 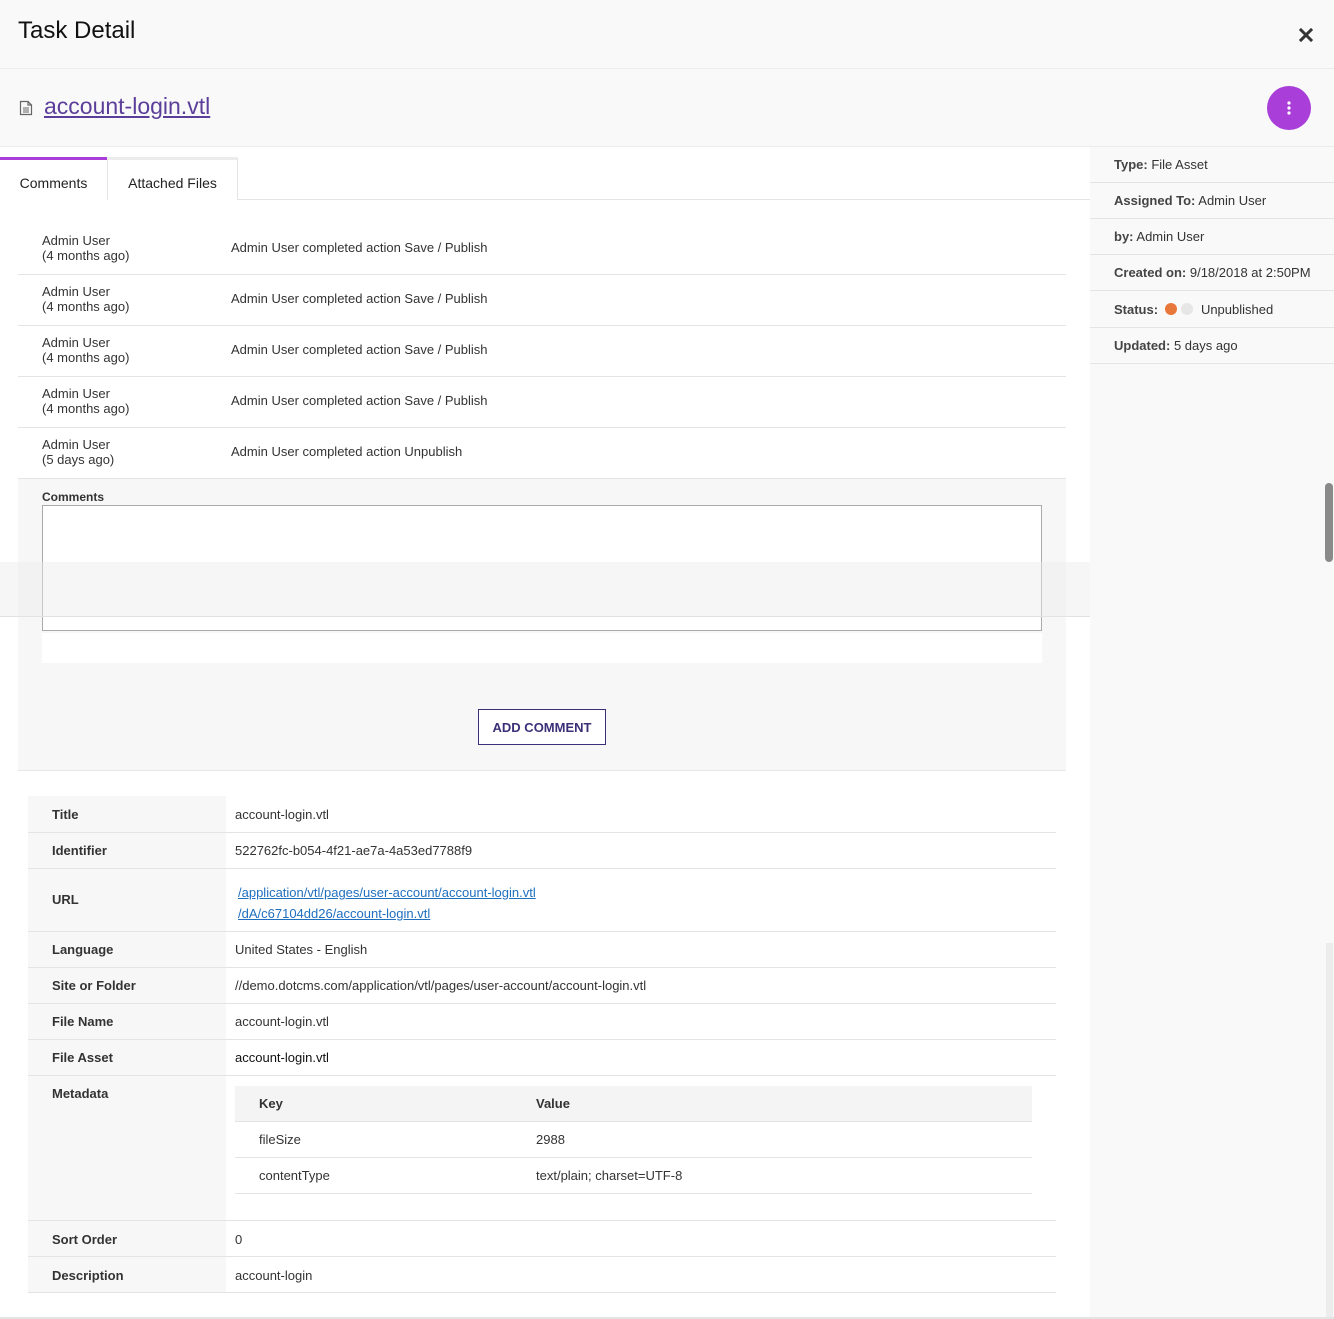 What do you see at coordinates (1329, 1131) in the screenshot?
I see `scrollbar-track` at bounding box center [1329, 1131].